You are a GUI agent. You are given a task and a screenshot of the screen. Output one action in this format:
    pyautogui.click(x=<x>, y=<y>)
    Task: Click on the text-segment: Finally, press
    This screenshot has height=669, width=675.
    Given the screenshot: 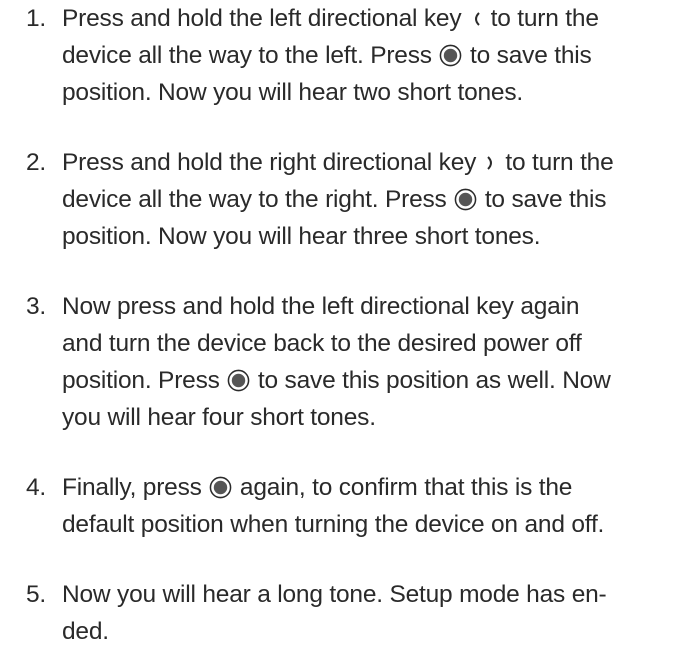 What is the action you would take?
    pyautogui.click(x=132, y=487)
    